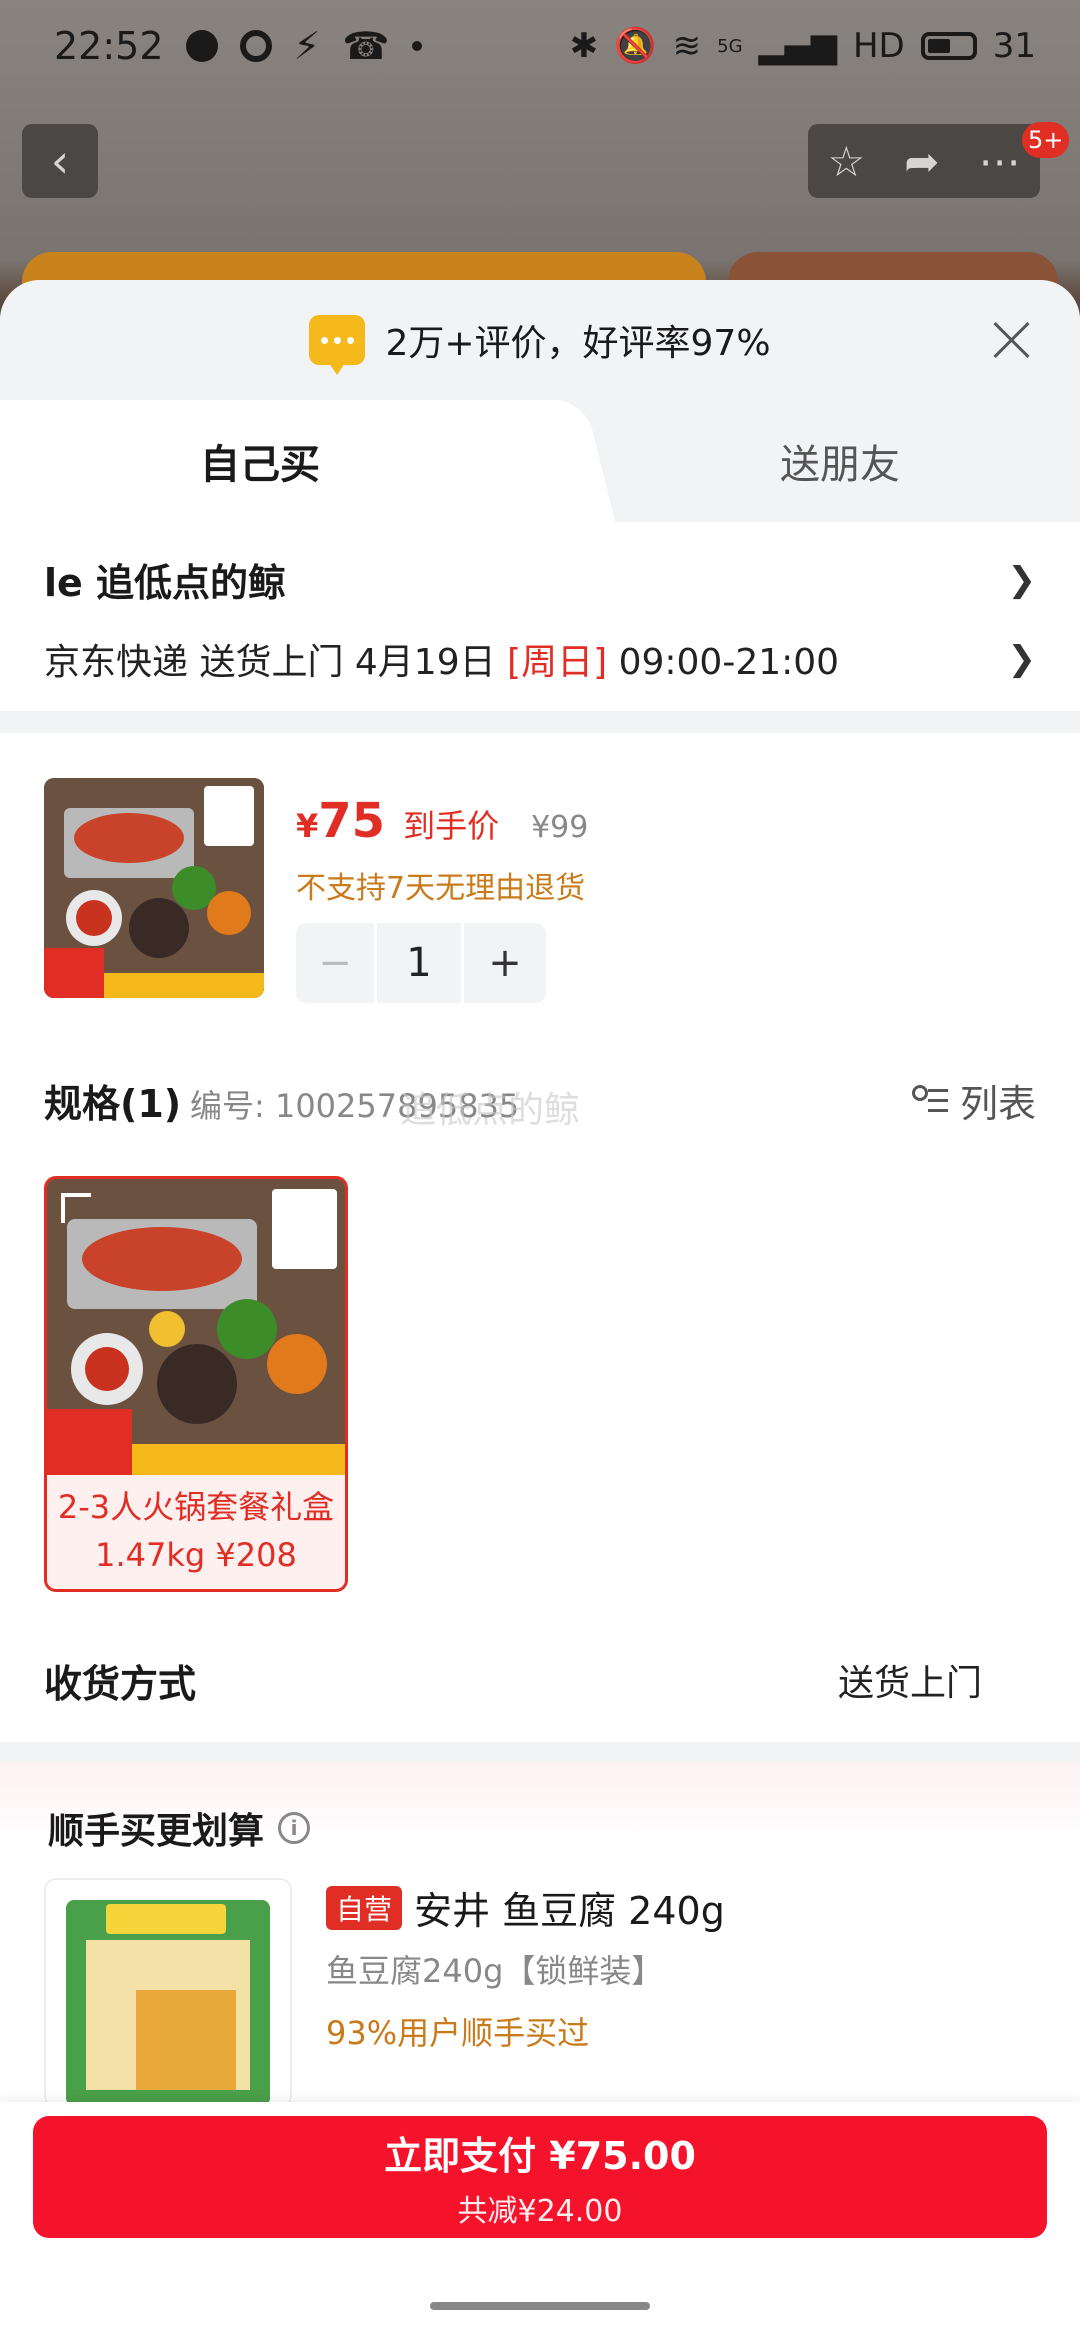  I want to click on missed-call-icon: ☎, so click(366, 46).